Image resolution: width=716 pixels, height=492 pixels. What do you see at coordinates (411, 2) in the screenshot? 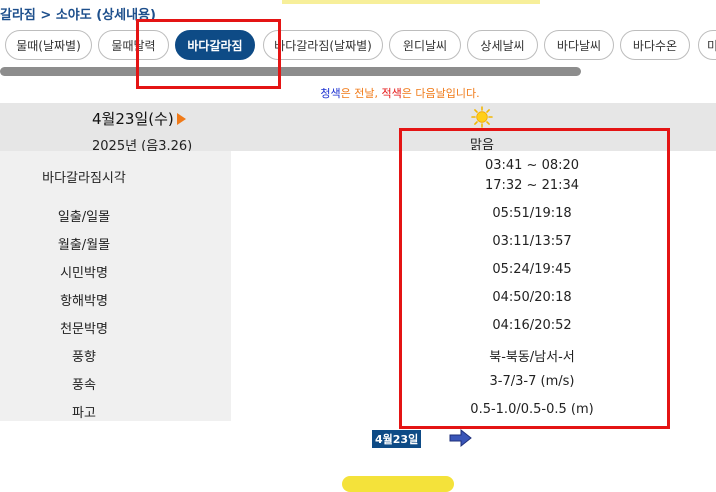
I see `top-decoration` at bounding box center [411, 2].